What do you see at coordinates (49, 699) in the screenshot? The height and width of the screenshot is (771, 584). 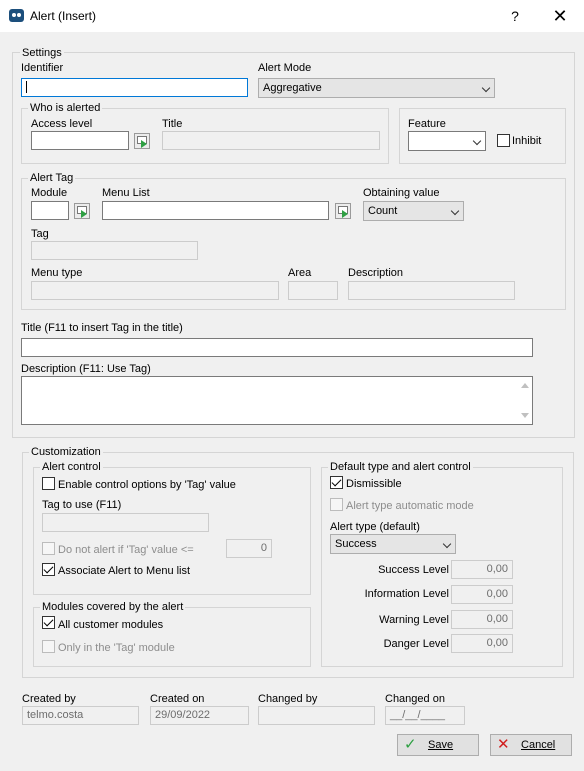 I see `created-by-label: Created by` at bounding box center [49, 699].